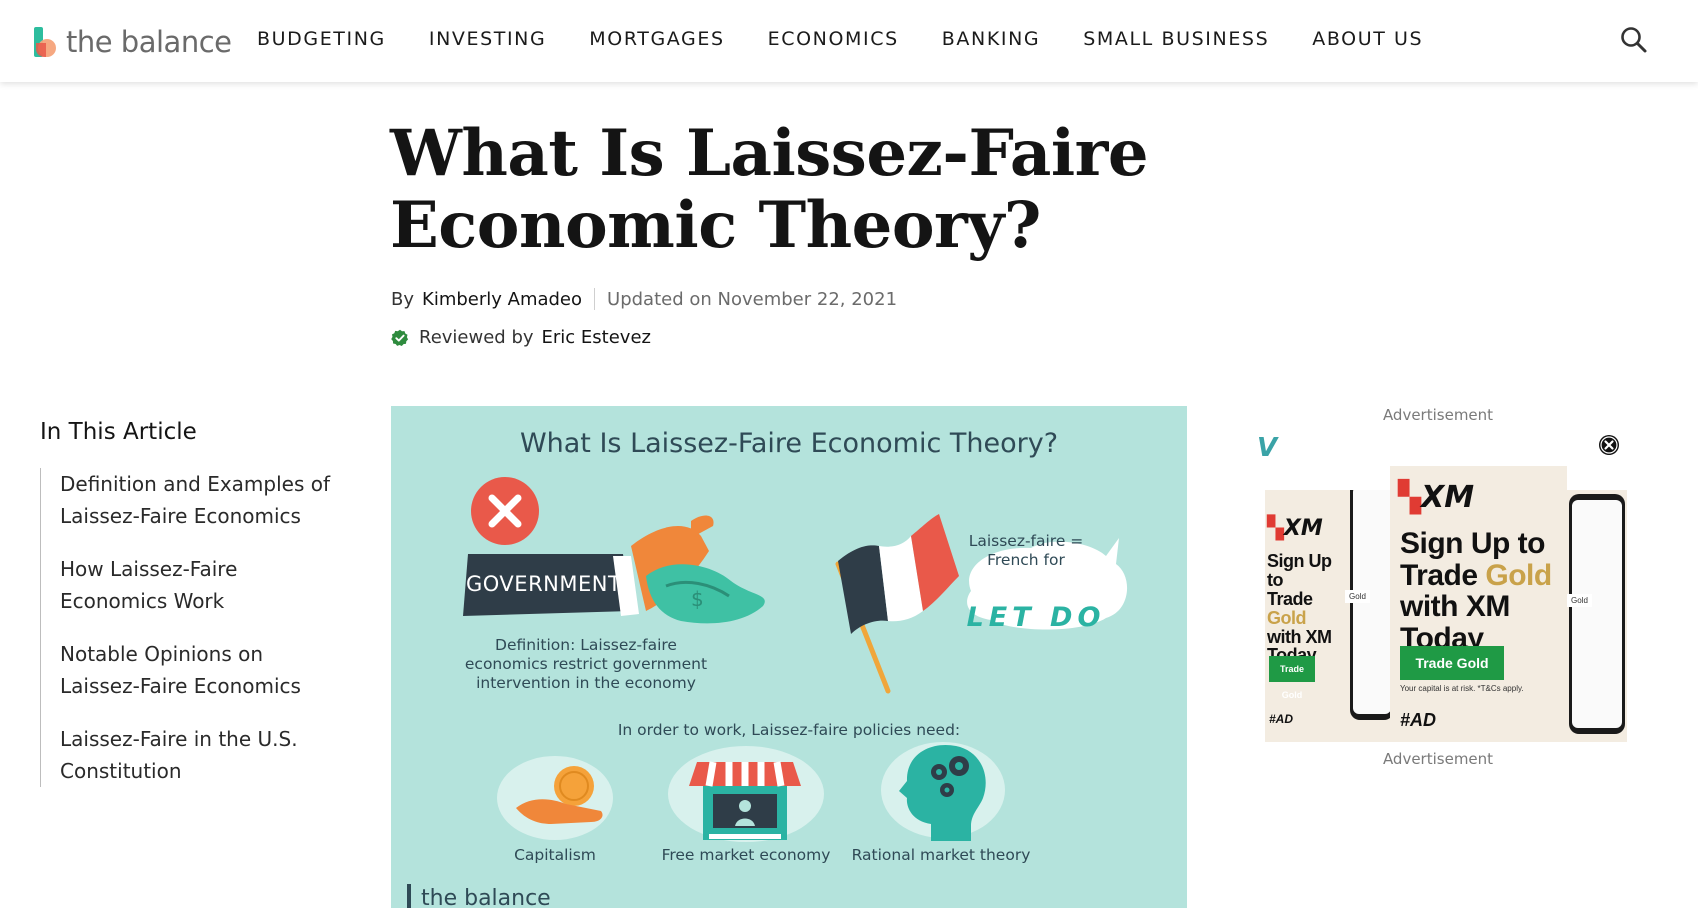 The width and height of the screenshot is (1698, 908). Describe the element at coordinates (1281, 719) in the screenshot. I see `ad-tag-left: #AD` at that location.